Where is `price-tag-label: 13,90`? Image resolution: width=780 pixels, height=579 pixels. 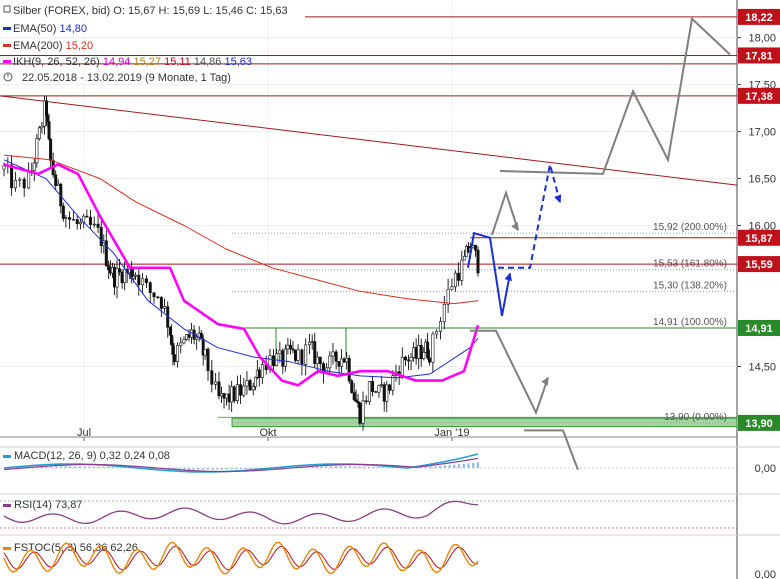 price-tag-label: 13,90 is located at coordinates (759, 424).